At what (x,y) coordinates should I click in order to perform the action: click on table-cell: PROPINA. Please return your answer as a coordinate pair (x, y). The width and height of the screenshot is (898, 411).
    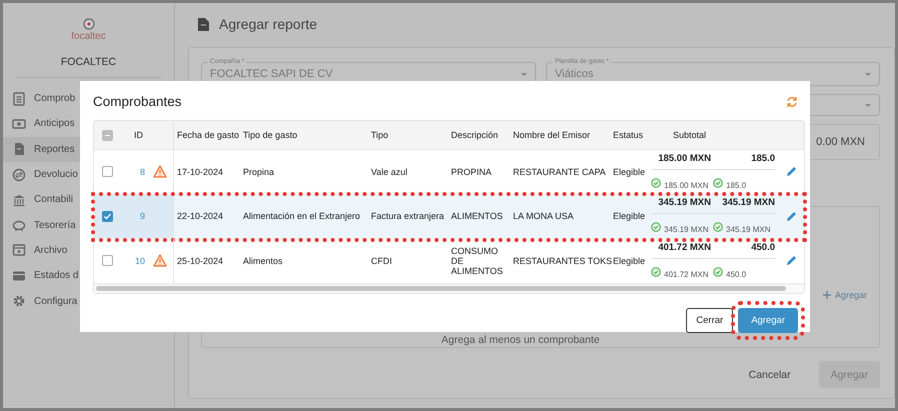
    Looking at the image, I should click on (471, 171).